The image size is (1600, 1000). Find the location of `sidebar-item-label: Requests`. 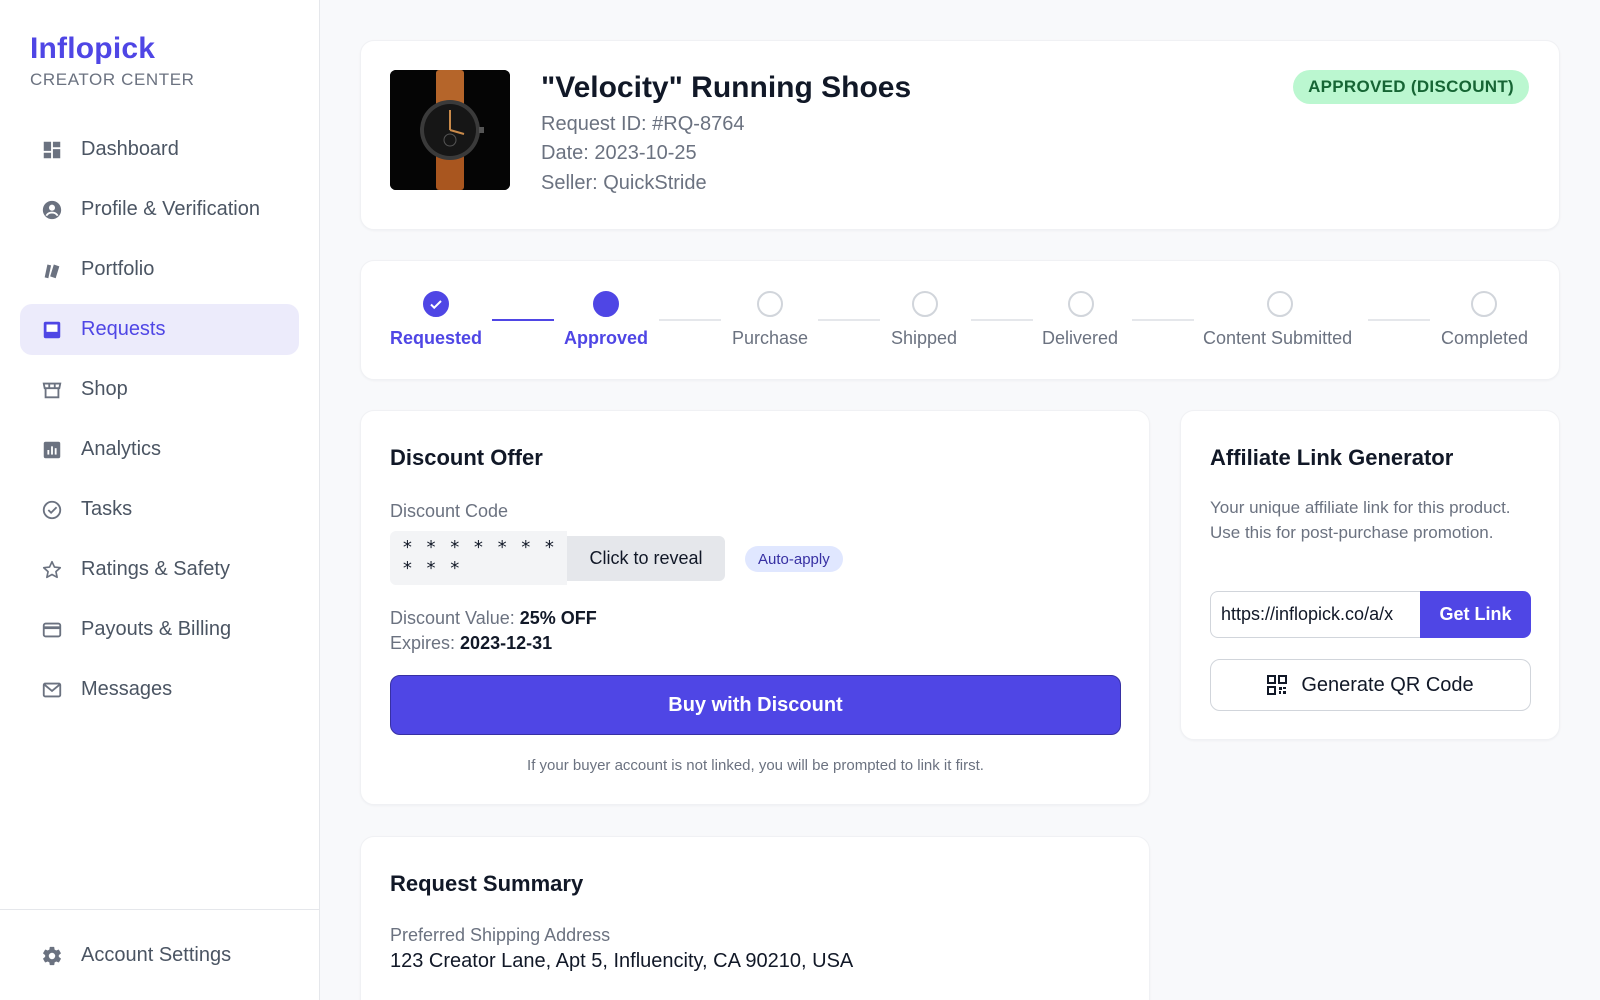

sidebar-item-label: Requests is located at coordinates (123, 329).